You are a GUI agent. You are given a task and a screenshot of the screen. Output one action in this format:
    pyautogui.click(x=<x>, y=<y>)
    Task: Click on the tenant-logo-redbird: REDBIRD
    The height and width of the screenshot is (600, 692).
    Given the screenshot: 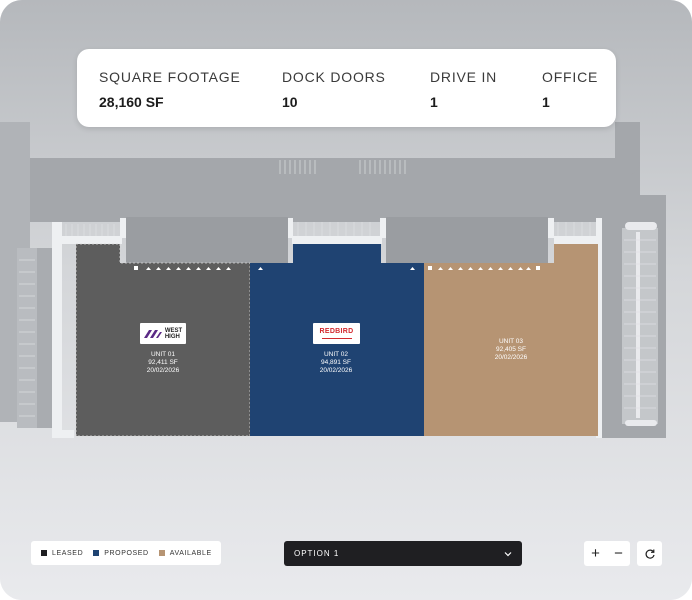 What is the action you would take?
    pyautogui.click(x=336, y=333)
    